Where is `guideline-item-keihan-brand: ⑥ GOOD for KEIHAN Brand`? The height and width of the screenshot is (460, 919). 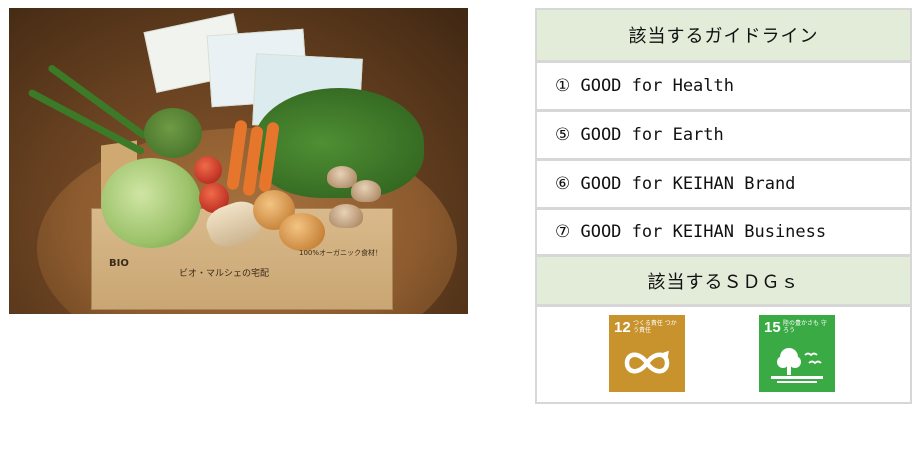
guideline-item-keihan-brand: ⑥ GOOD for KEIHAN Brand is located at coordinates (675, 184).